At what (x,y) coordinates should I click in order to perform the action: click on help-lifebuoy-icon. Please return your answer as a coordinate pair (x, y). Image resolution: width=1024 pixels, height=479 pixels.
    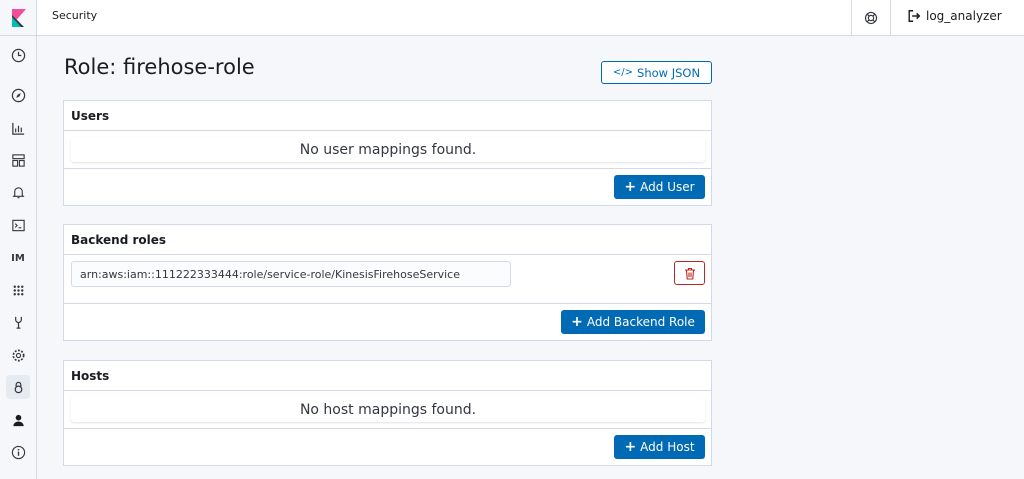
    Looking at the image, I should click on (871, 18).